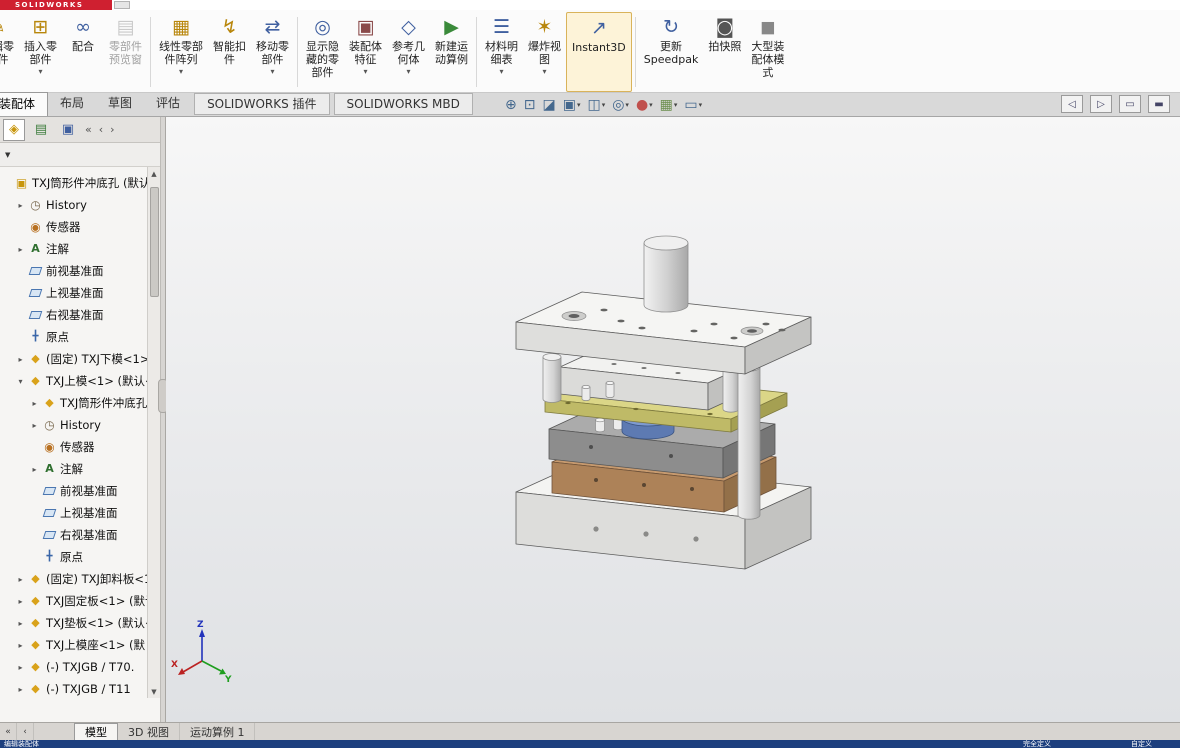 The height and width of the screenshot is (748, 1180). What do you see at coordinates (122, 5) in the screenshot?
I see `menu-expand-stub` at bounding box center [122, 5].